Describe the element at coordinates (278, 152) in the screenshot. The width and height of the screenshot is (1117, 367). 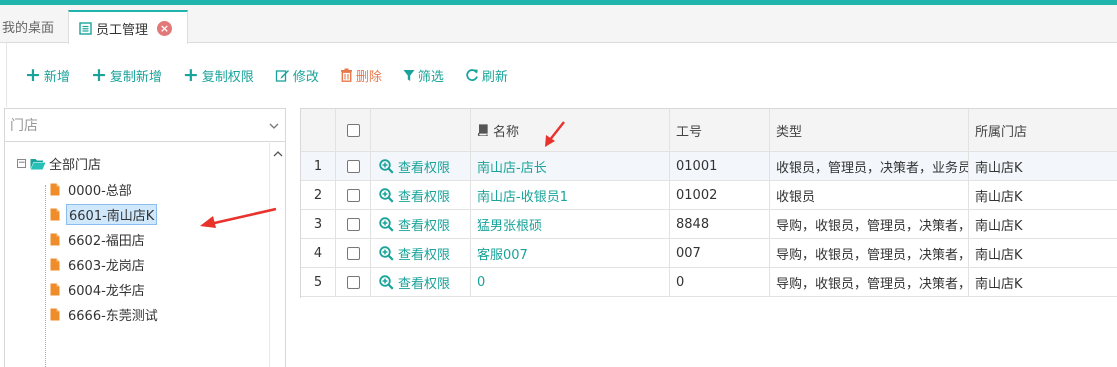
I see `chevron-up-icon` at that location.